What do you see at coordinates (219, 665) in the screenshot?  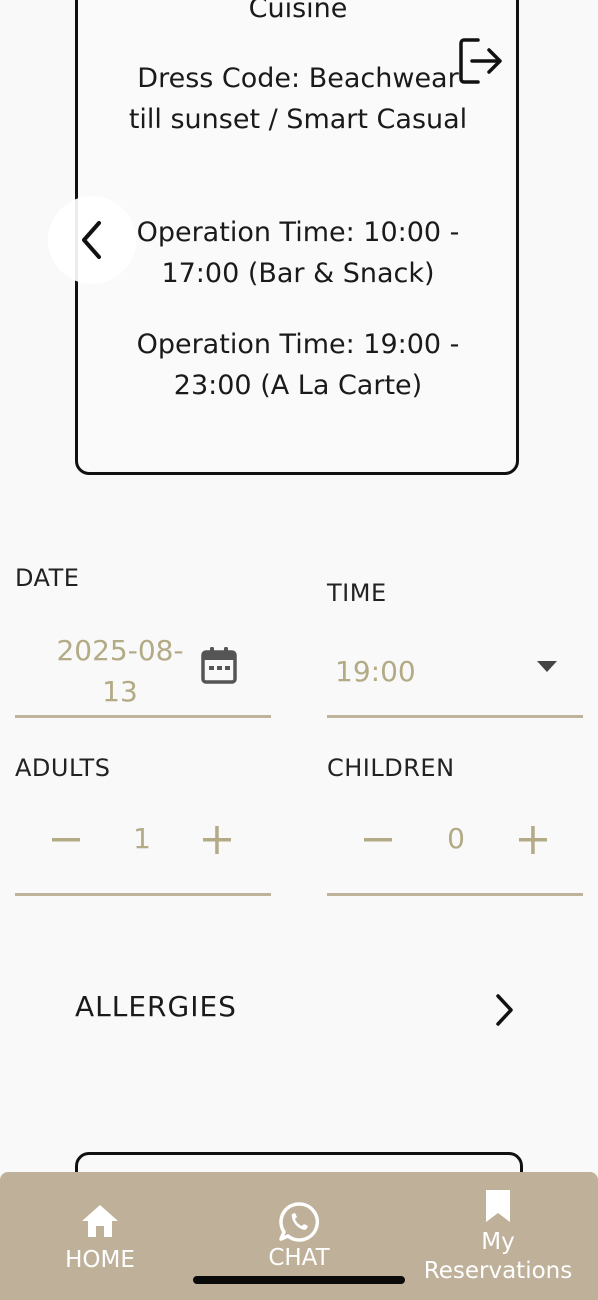 I see `calendar-icon` at bounding box center [219, 665].